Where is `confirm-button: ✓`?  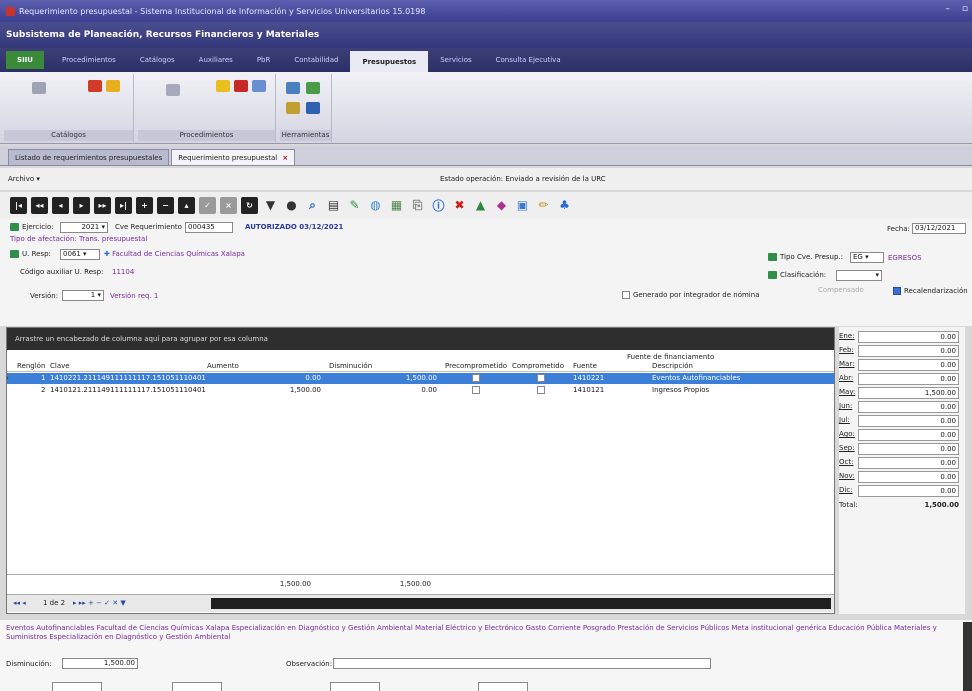 confirm-button: ✓ is located at coordinates (207, 205).